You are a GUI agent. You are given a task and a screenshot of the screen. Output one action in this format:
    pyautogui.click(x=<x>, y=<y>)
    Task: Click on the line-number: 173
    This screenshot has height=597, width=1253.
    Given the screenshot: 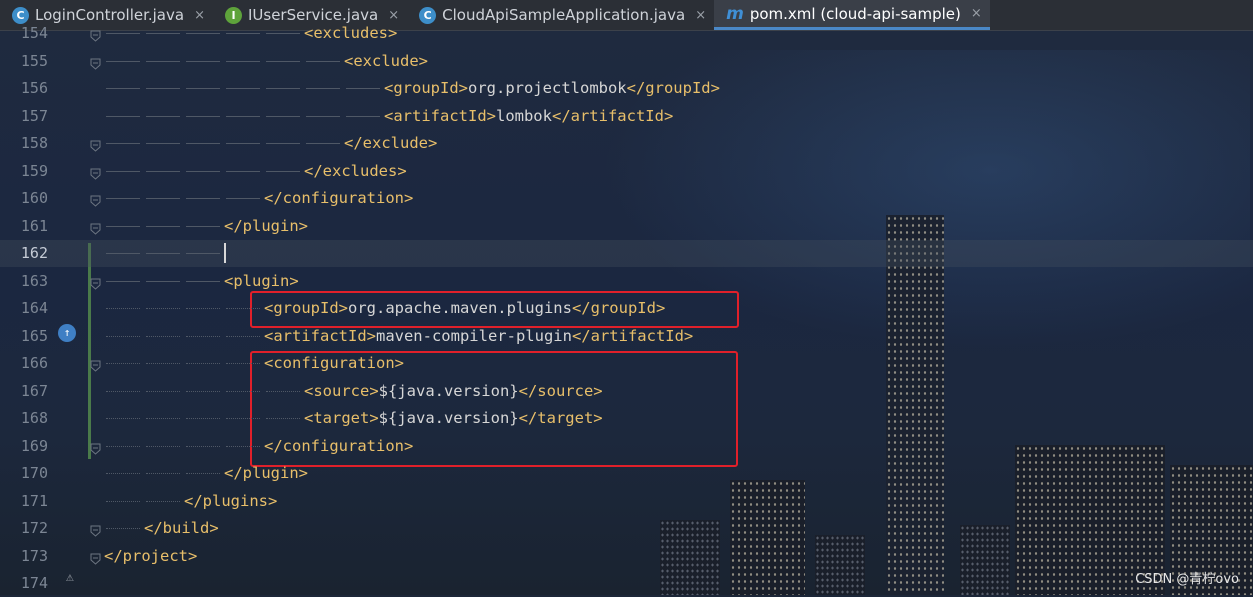 What is the action you would take?
    pyautogui.click(x=34, y=555)
    